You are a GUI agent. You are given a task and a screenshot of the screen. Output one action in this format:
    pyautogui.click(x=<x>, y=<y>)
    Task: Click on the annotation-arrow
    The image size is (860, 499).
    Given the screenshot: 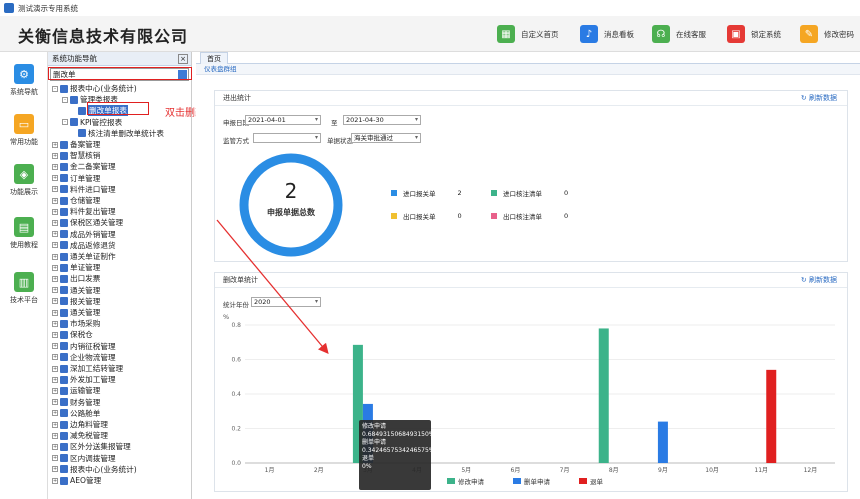 What is the action you would take?
    pyautogui.click(x=272, y=286)
    